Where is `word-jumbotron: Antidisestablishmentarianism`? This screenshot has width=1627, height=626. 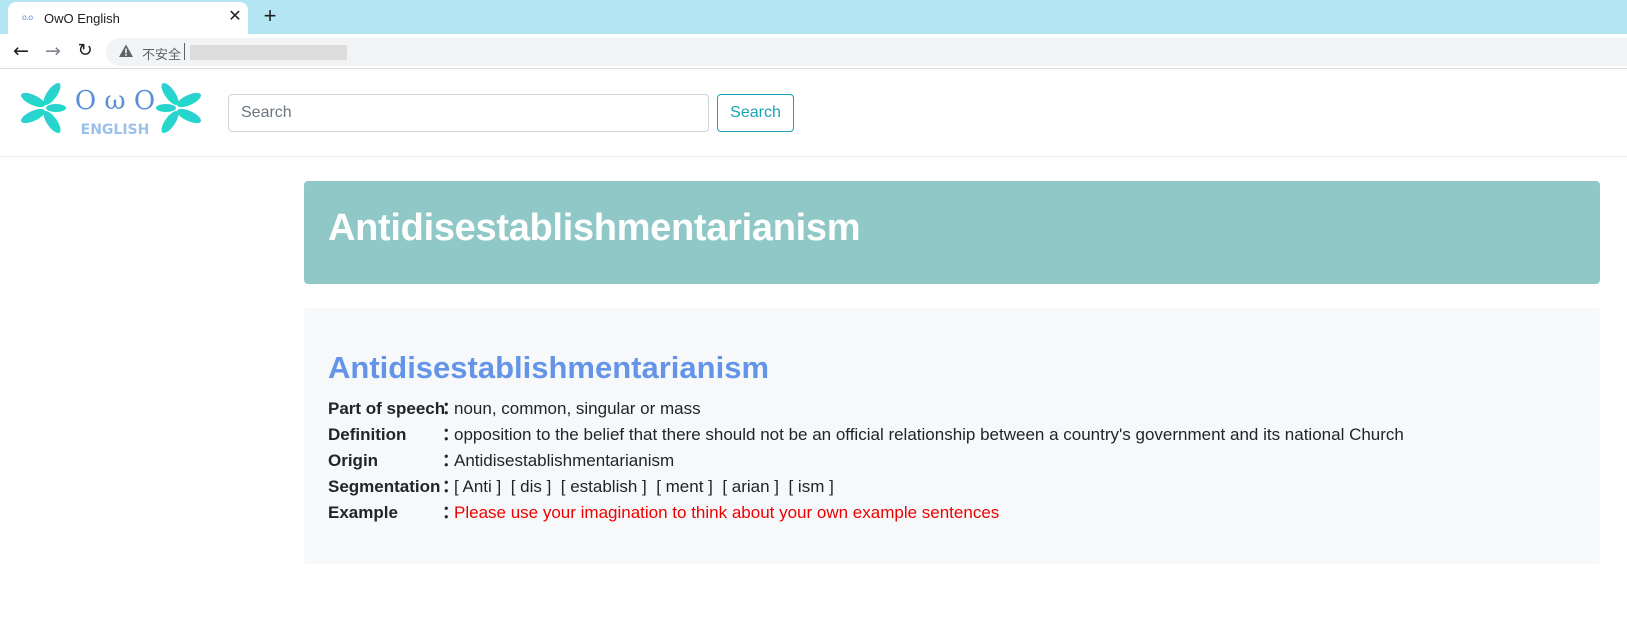 word-jumbotron: Antidisestablishmentarianism is located at coordinates (952, 232).